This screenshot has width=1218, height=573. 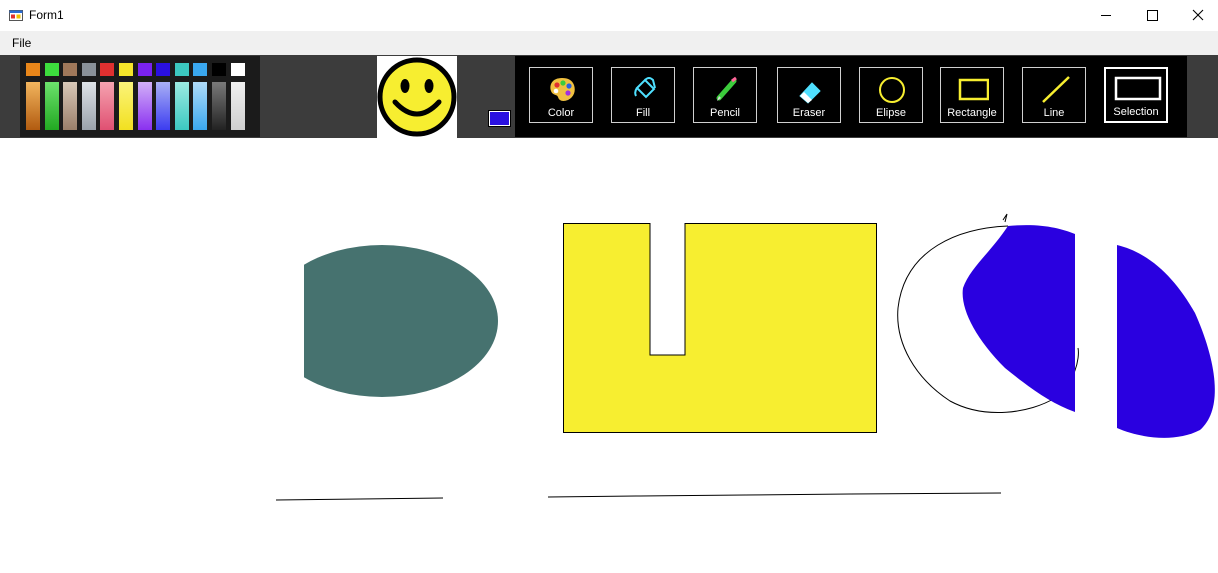 I want to click on current-color-swatch, so click(x=499, y=118).